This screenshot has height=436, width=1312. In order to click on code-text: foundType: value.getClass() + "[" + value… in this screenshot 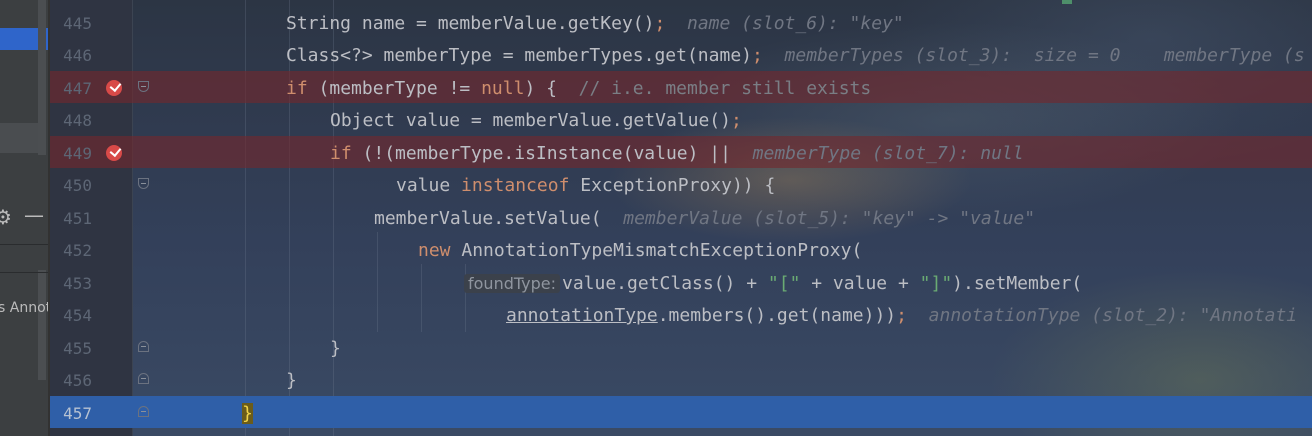, I will do `click(773, 283)`.